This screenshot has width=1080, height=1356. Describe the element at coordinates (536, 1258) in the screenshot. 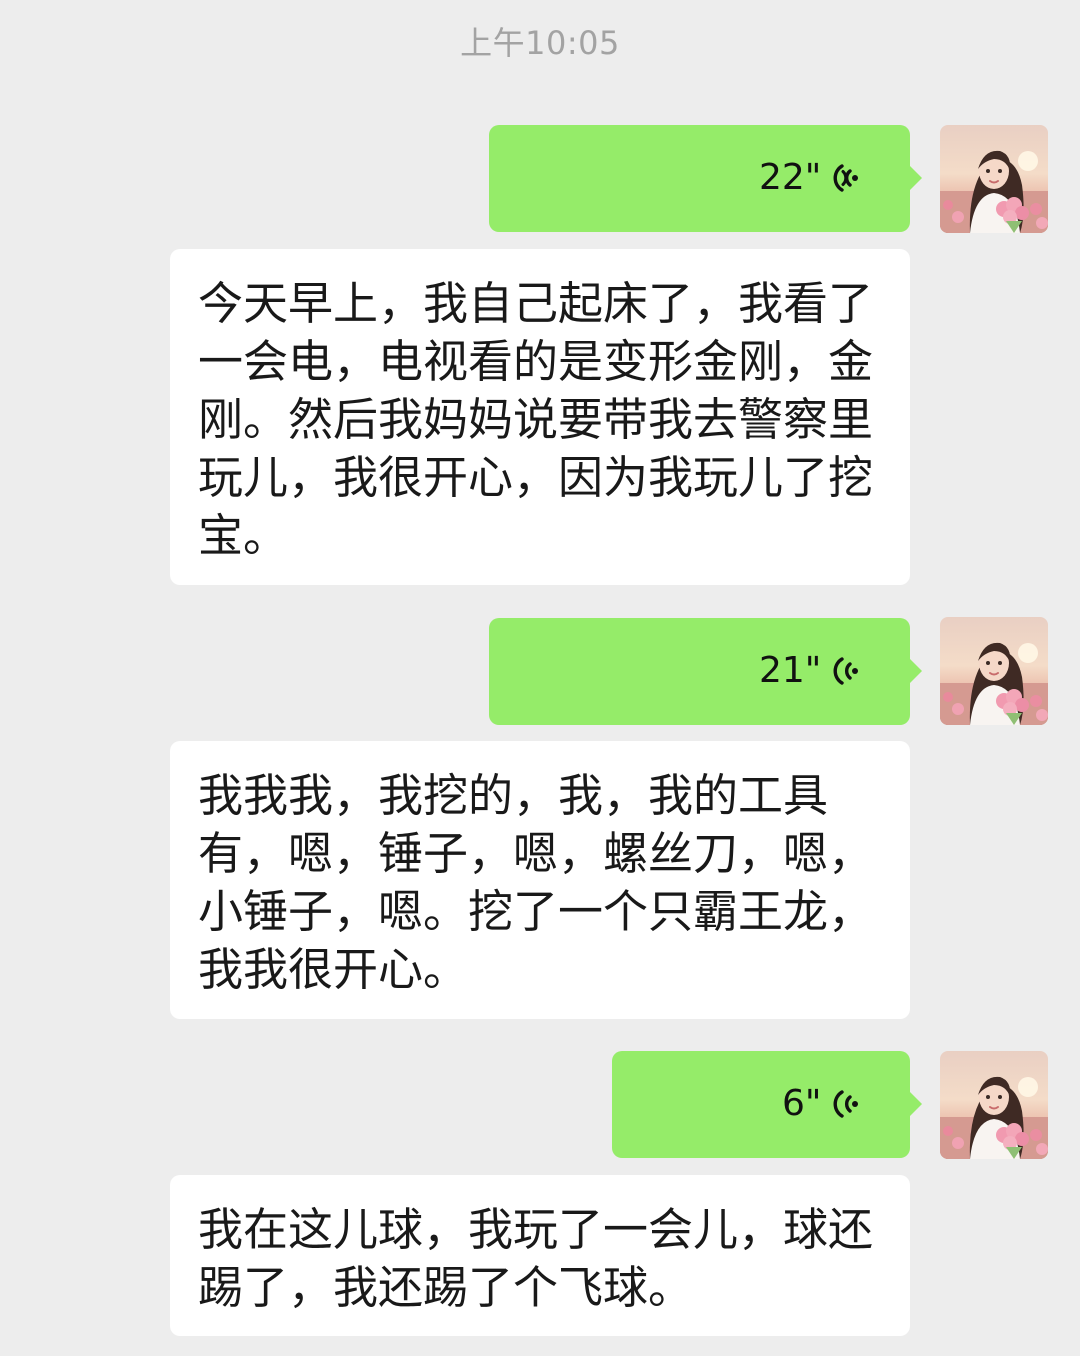

I see `message-text: 我在这儿球，我玩了一会儿，球还踢了，我还踢了个飞球。` at that location.